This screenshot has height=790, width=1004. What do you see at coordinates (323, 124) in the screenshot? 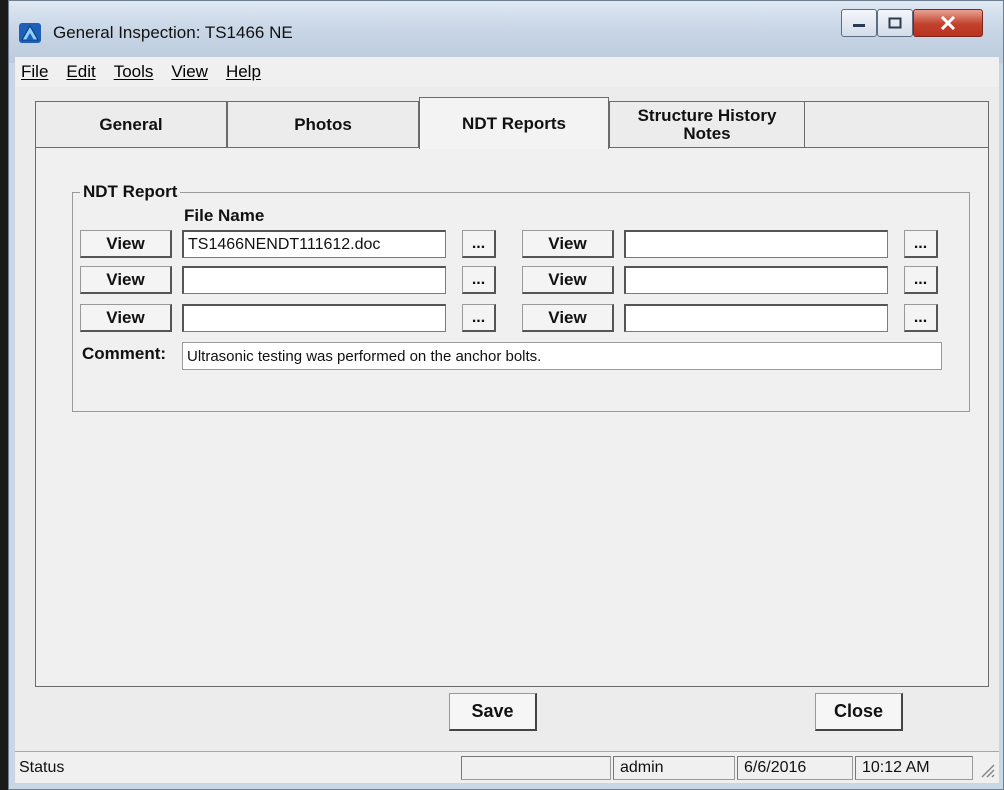
I see `tab-photos: Photos` at bounding box center [323, 124].